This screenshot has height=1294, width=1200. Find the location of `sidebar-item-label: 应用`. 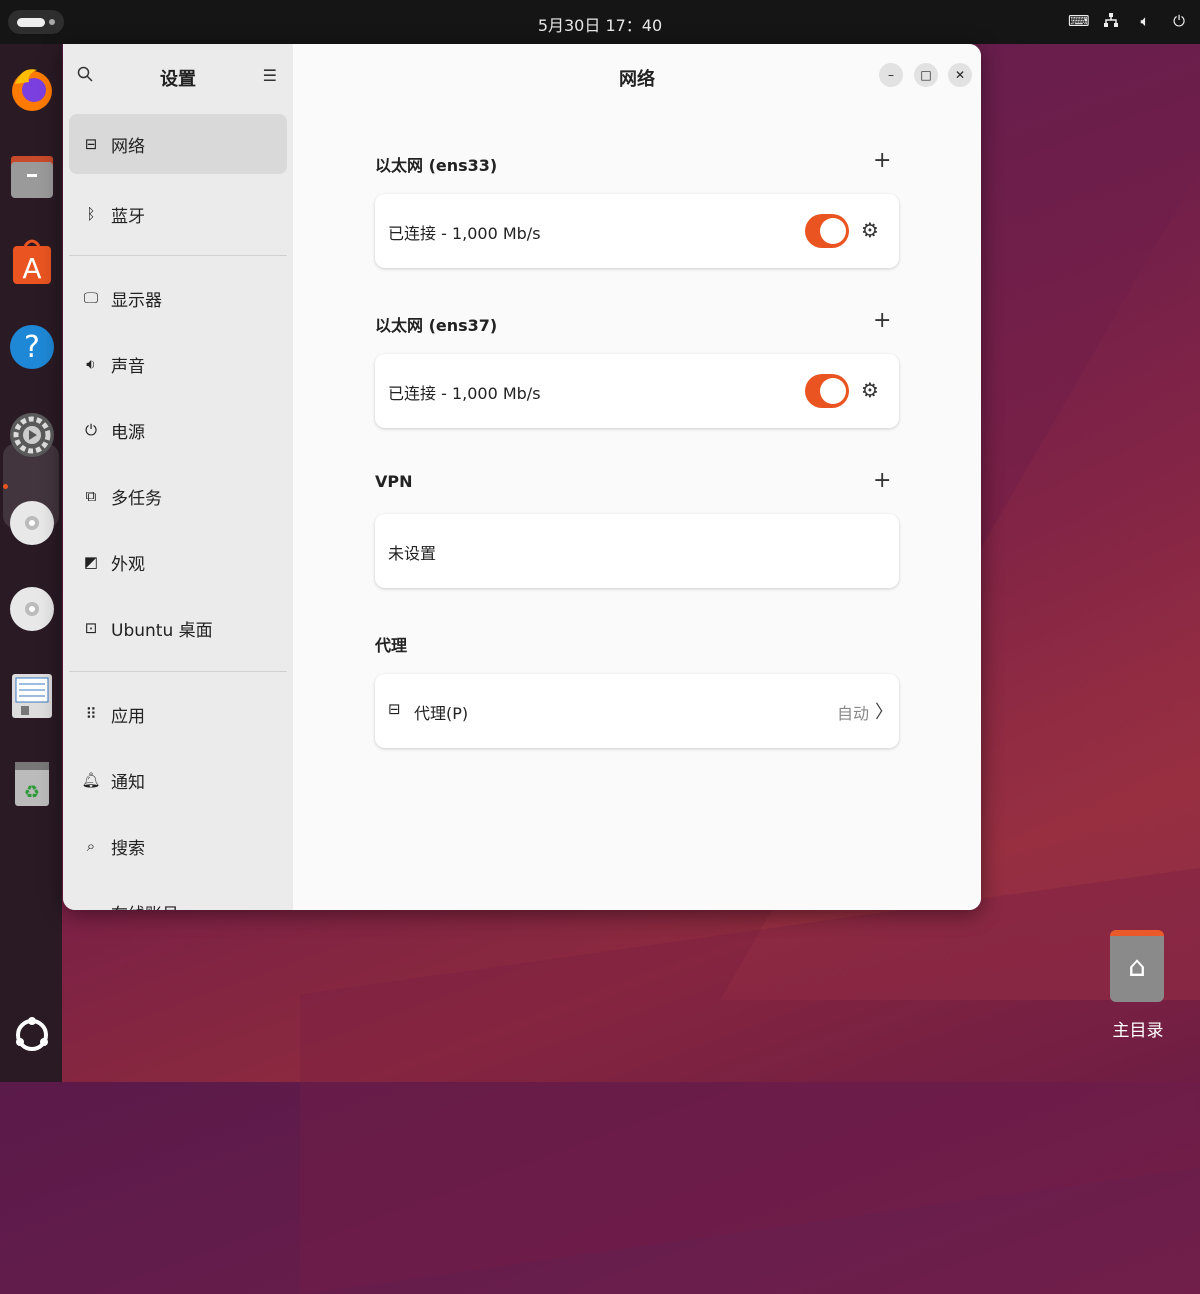

sidebar-item-label: 应用 is located at coordinates (128, 716).